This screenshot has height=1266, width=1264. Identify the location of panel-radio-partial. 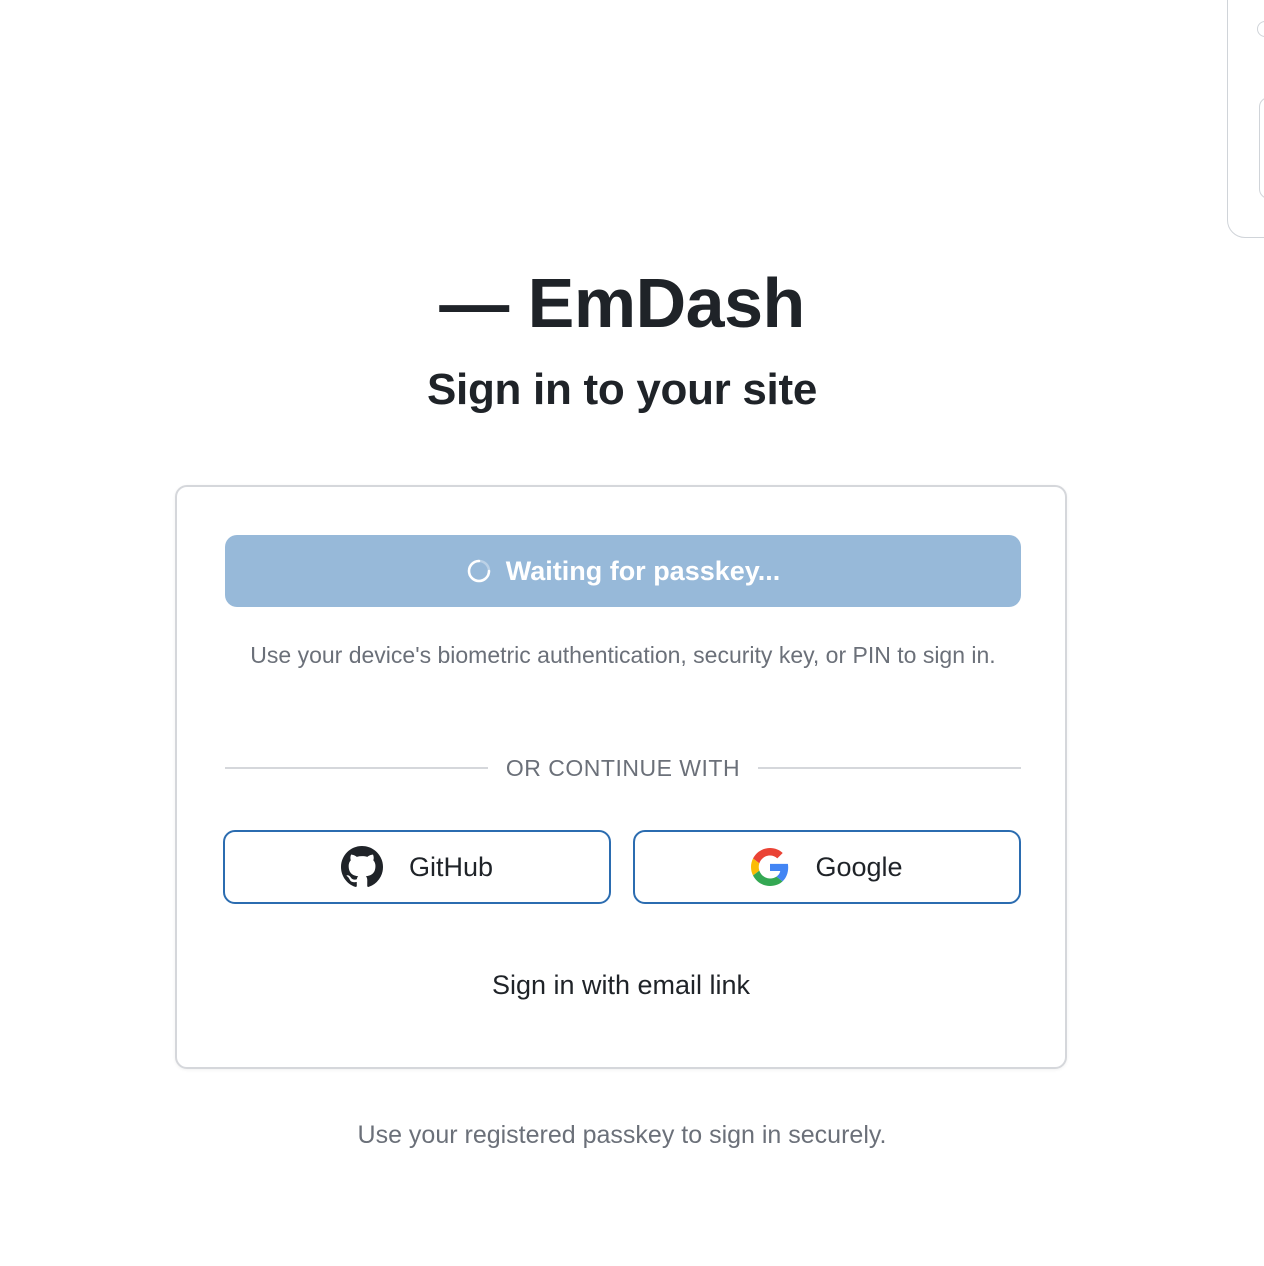
(1260, 29).